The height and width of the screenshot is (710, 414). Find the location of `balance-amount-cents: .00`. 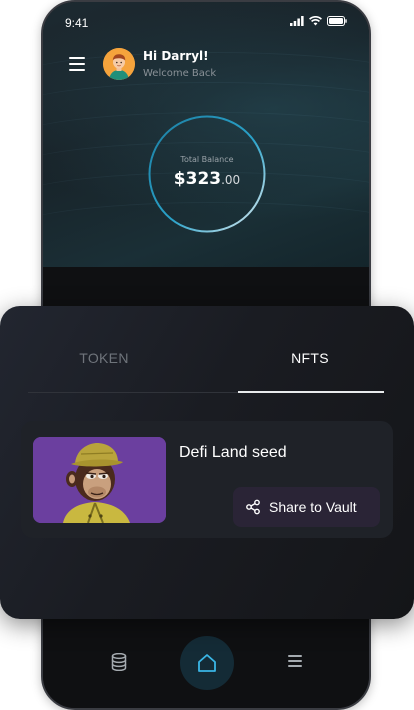

balance-amount-cents: .00 is located at coordinates (231, 180).